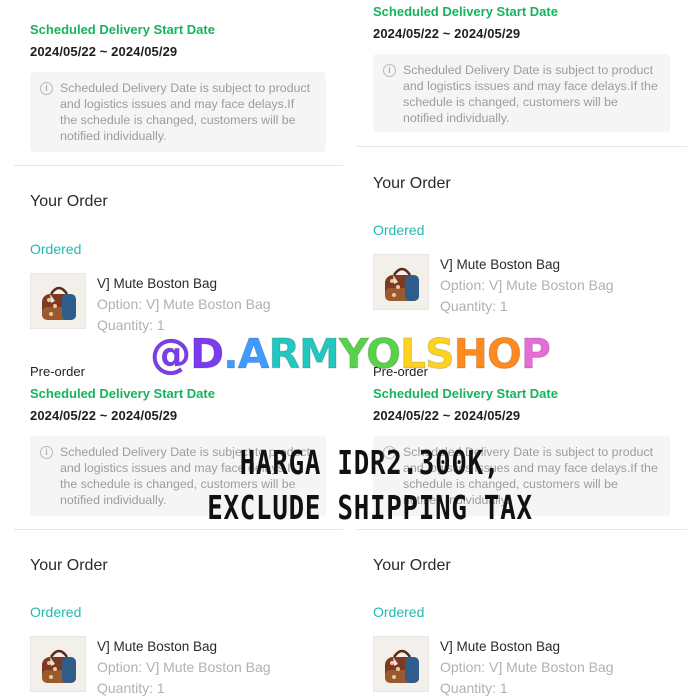  Describe the element at coordinates (412, 354) in the screenshot. I see `watermark-letter: L` at that location.